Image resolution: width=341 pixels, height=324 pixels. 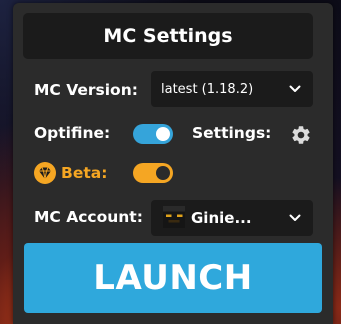 I want to click on beta-toggle, so click(x=153, y=173).